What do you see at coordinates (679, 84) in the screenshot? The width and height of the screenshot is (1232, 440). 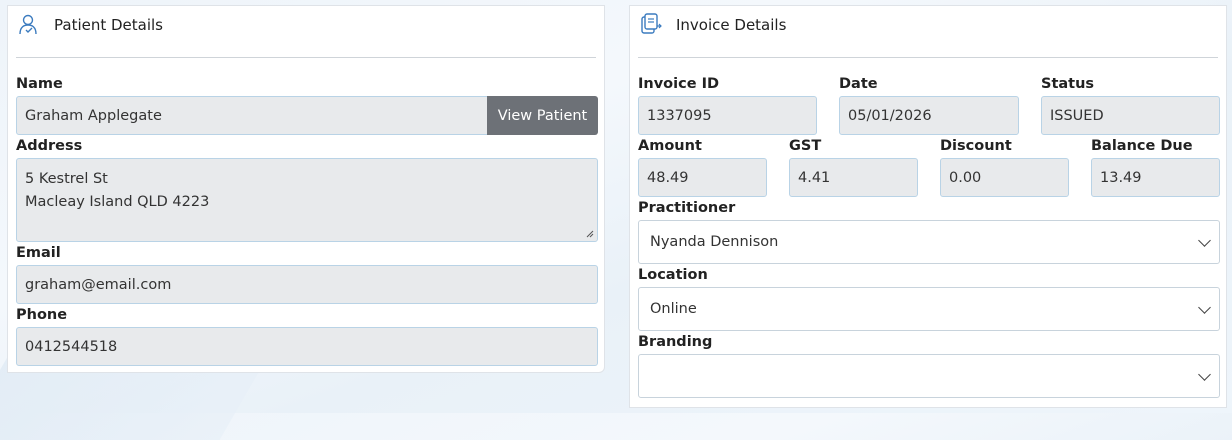 I see `invoice-id-label: Invoice ID` at bounding box center [679, 84].